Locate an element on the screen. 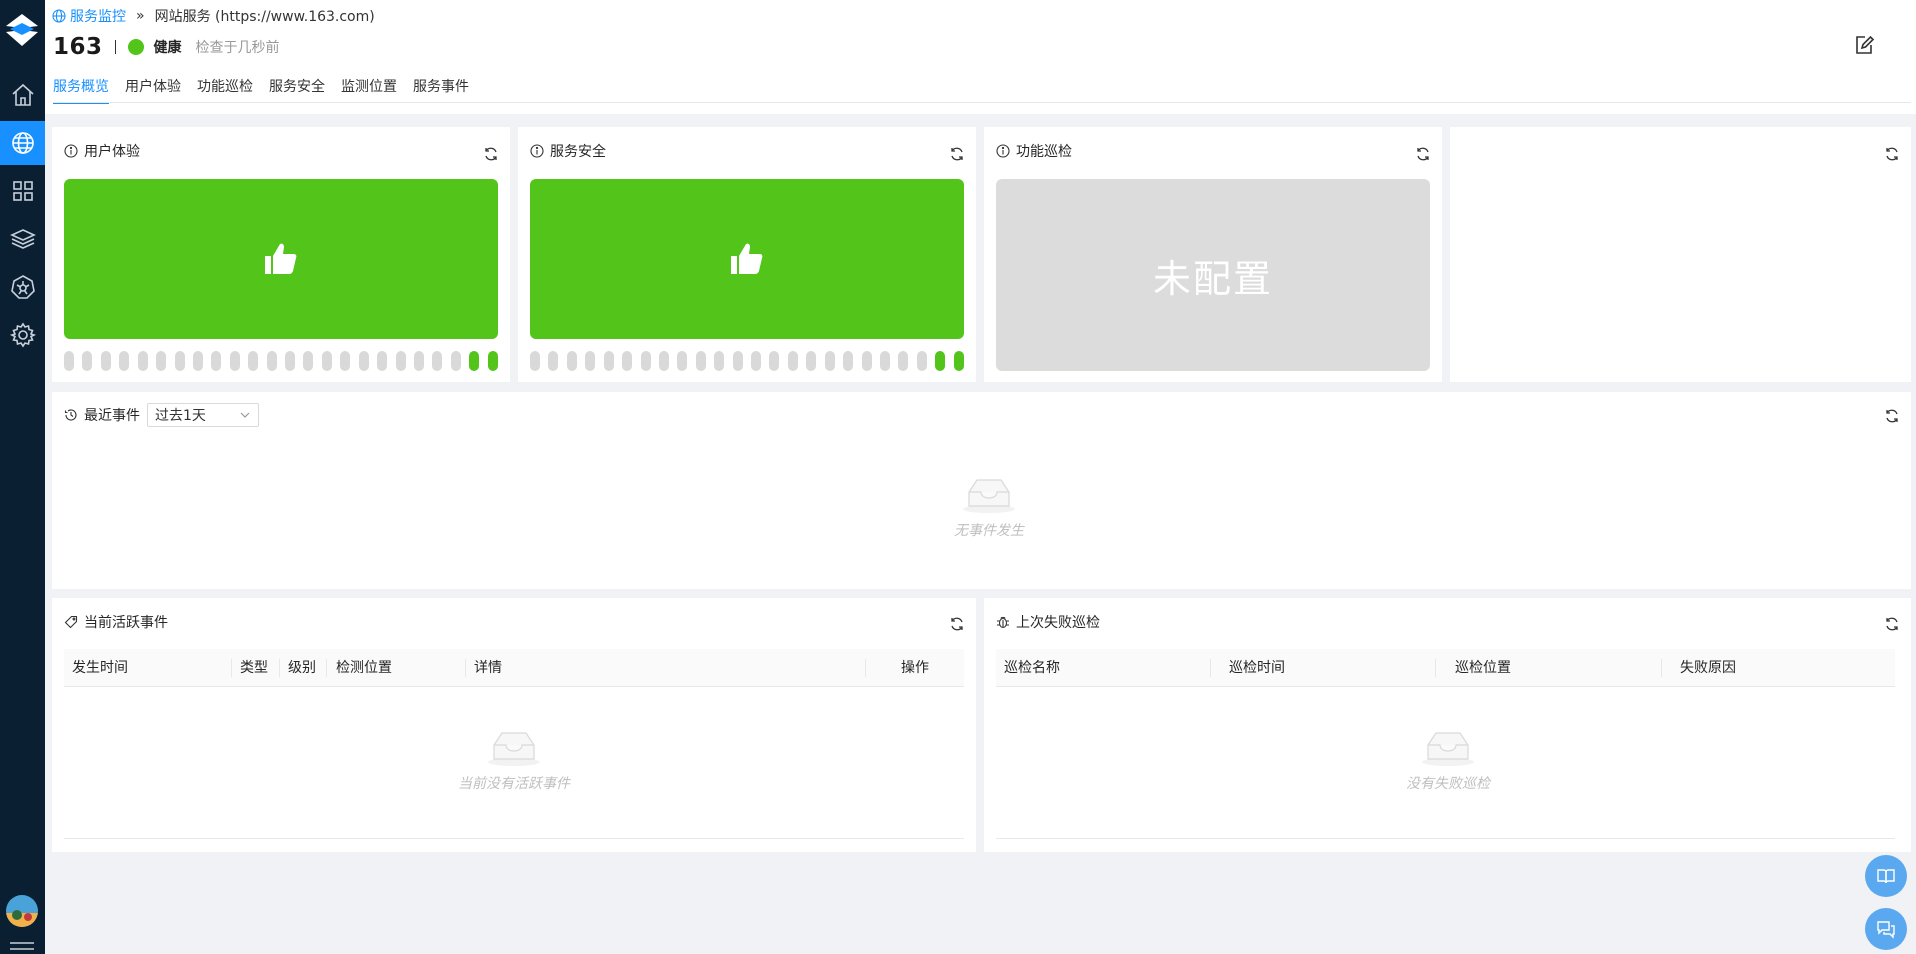 The height and width of the screenshot is (954, 1916). menu-icon is located at coordinates (22, 947).